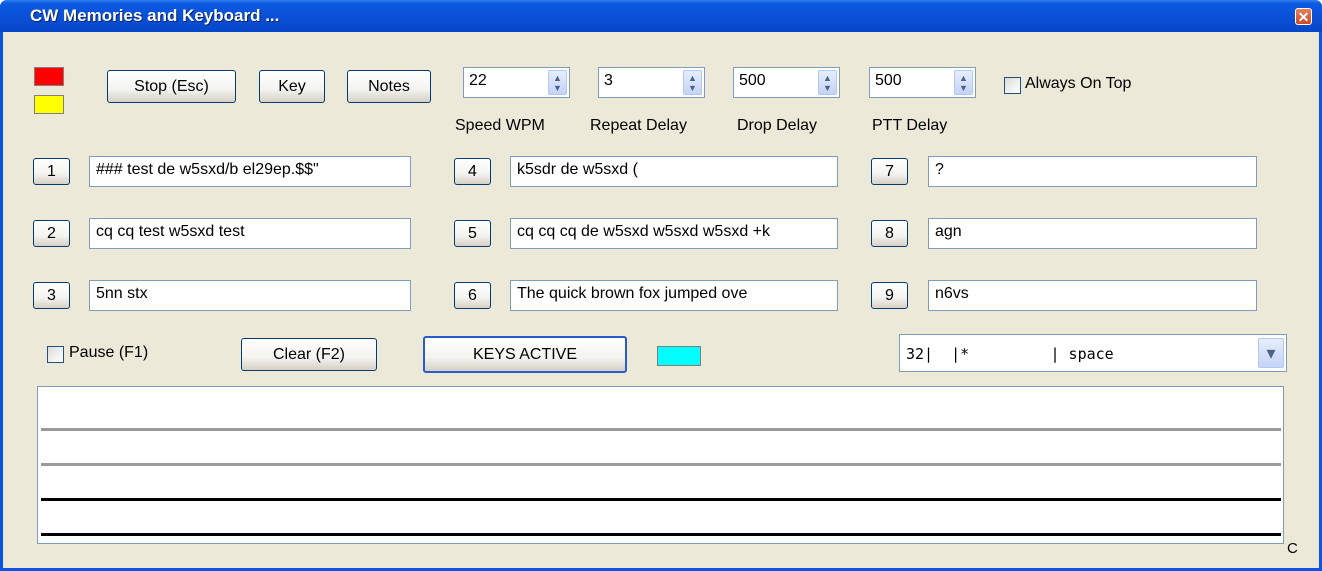 This screenshot has width=1322, height=571. I want to click on tx-indicator, so click(49, 76).